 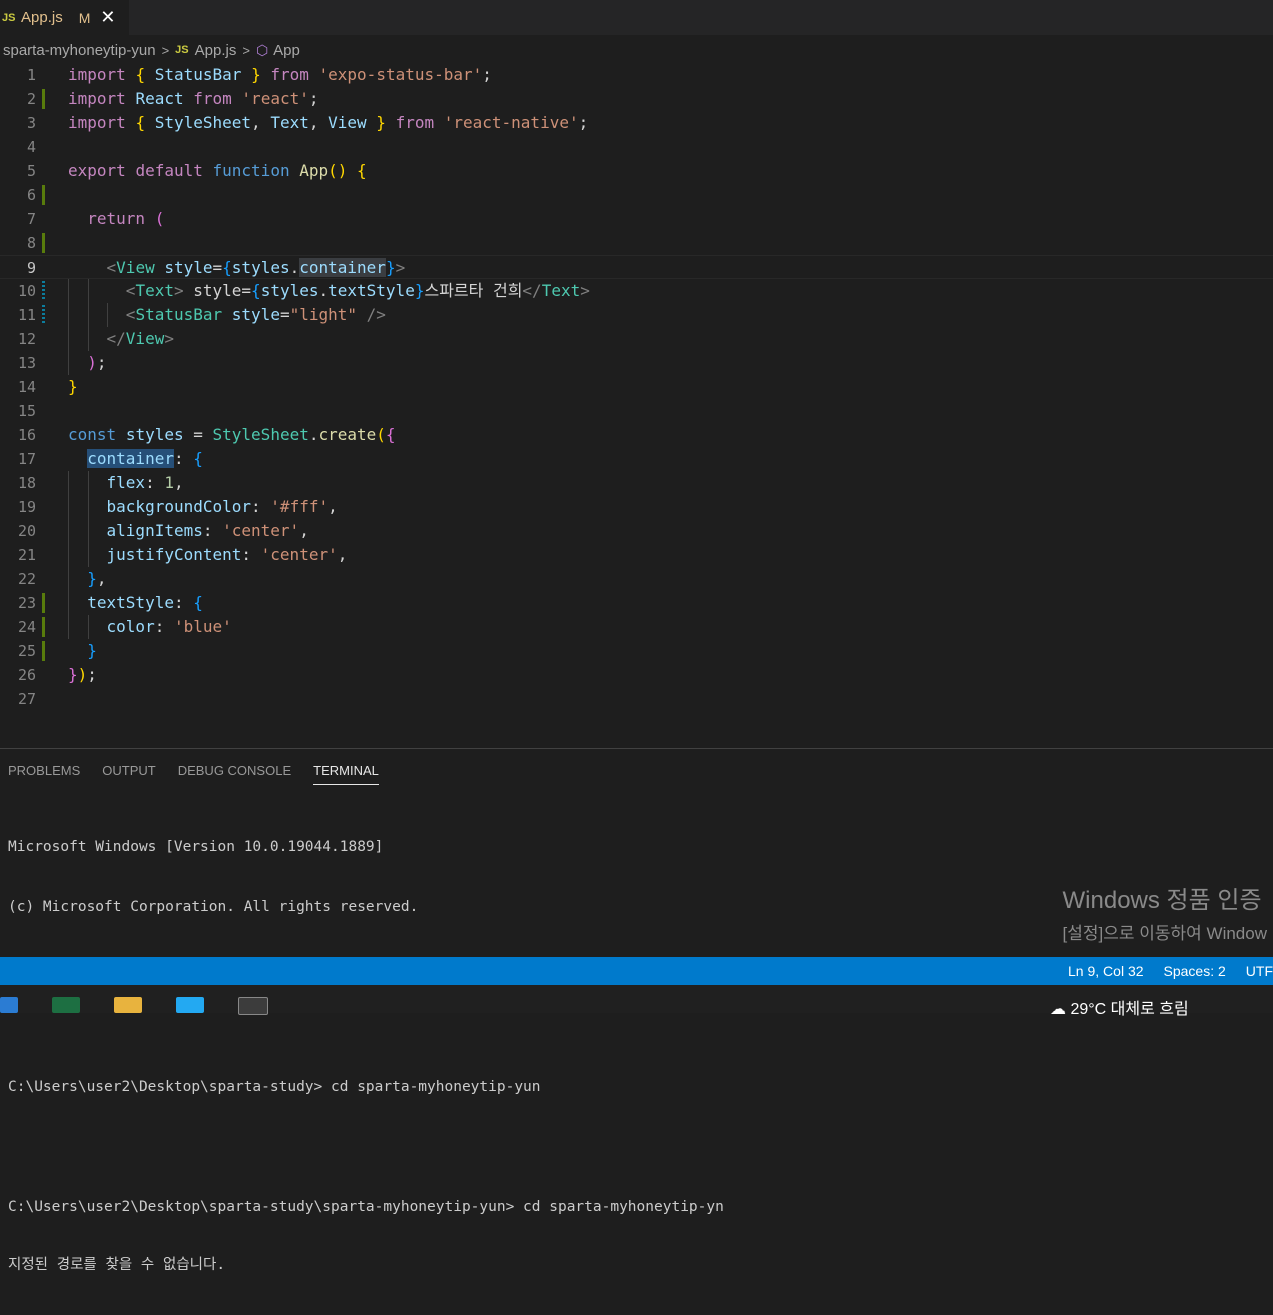 I want to click on code-line: 25 }, so click(x=57, y=651).